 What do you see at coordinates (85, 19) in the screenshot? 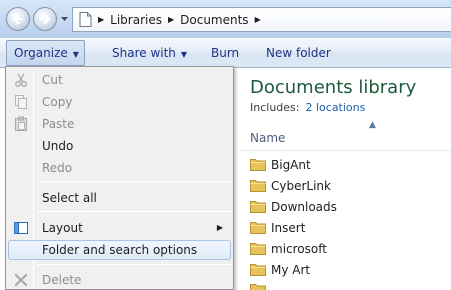
I see `document-icon` at bounding box center [85, 19].